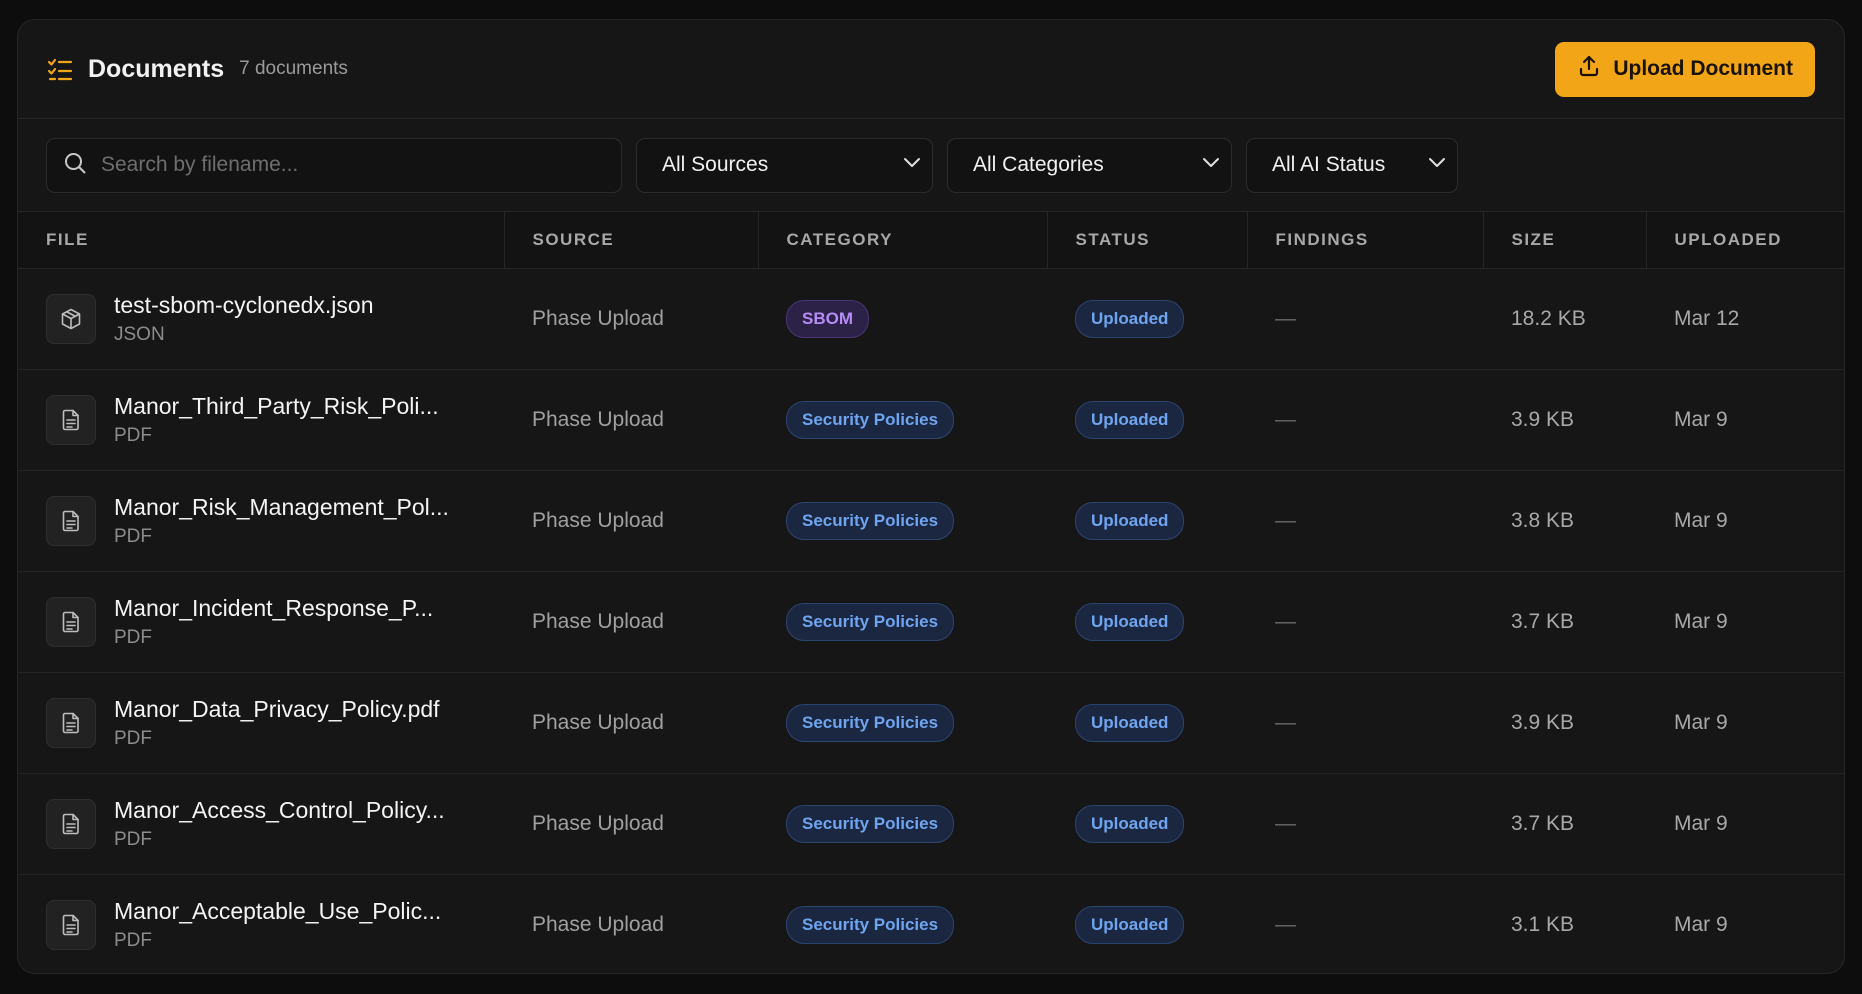 Image resolution: width=1862 pixels, height=994 pixels. I want to click on file-text: Manor_Incident_Response_P... PDF, so click(273, 622).